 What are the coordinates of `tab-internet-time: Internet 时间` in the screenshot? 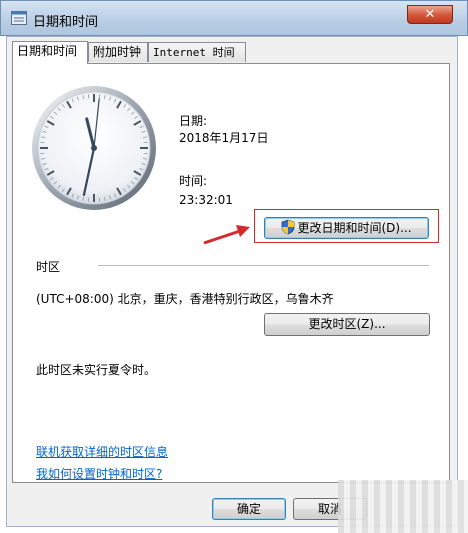 It's located at (197, 52).